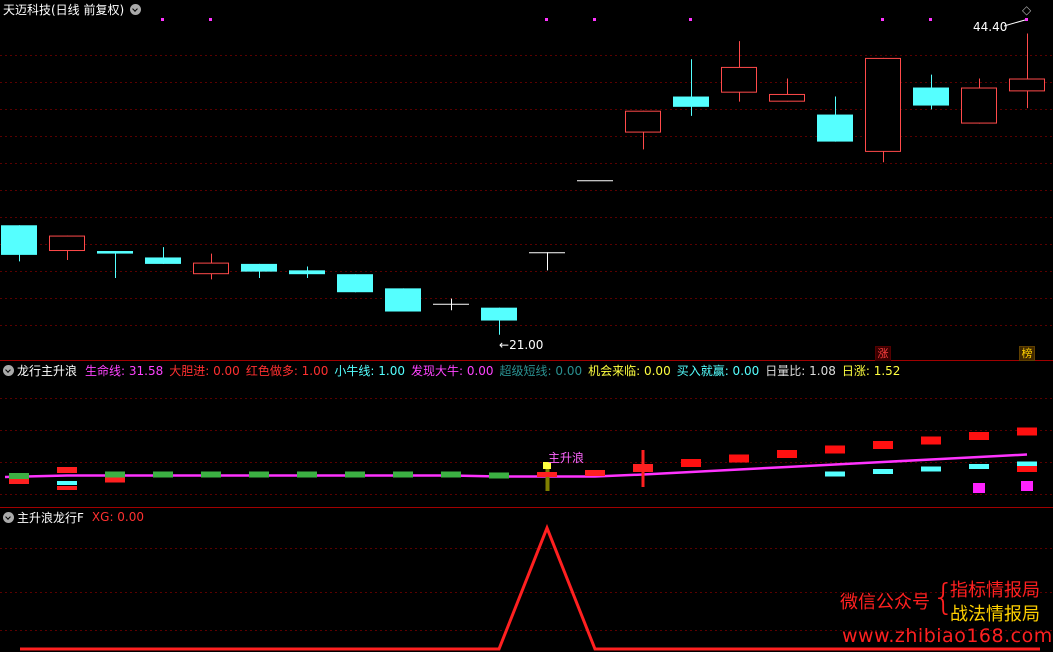 This screenshot has width=1053, height=652. Describe the element at coordinates (64, 9) in the screenshot. I see `main-chart-title: 天迈科技(日线 前复权)` at that location.